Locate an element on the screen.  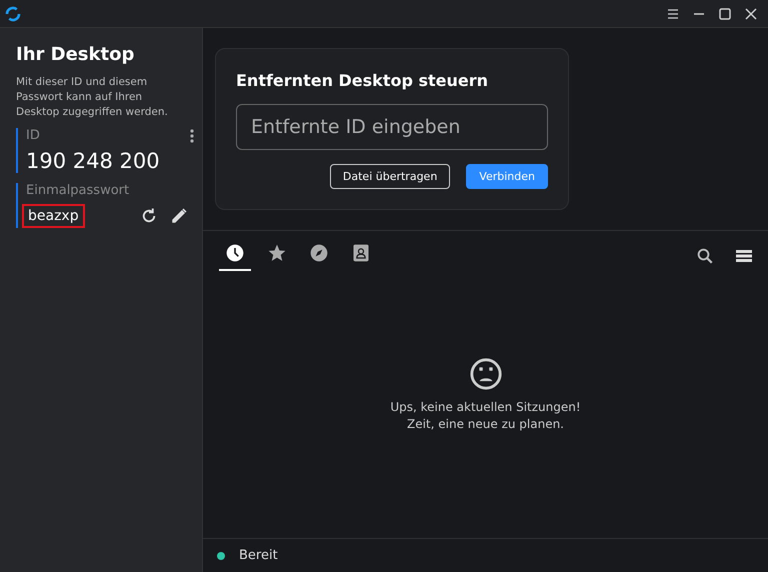
file-transfer-button: Datei übertragen is located at coordinates (390, 176).